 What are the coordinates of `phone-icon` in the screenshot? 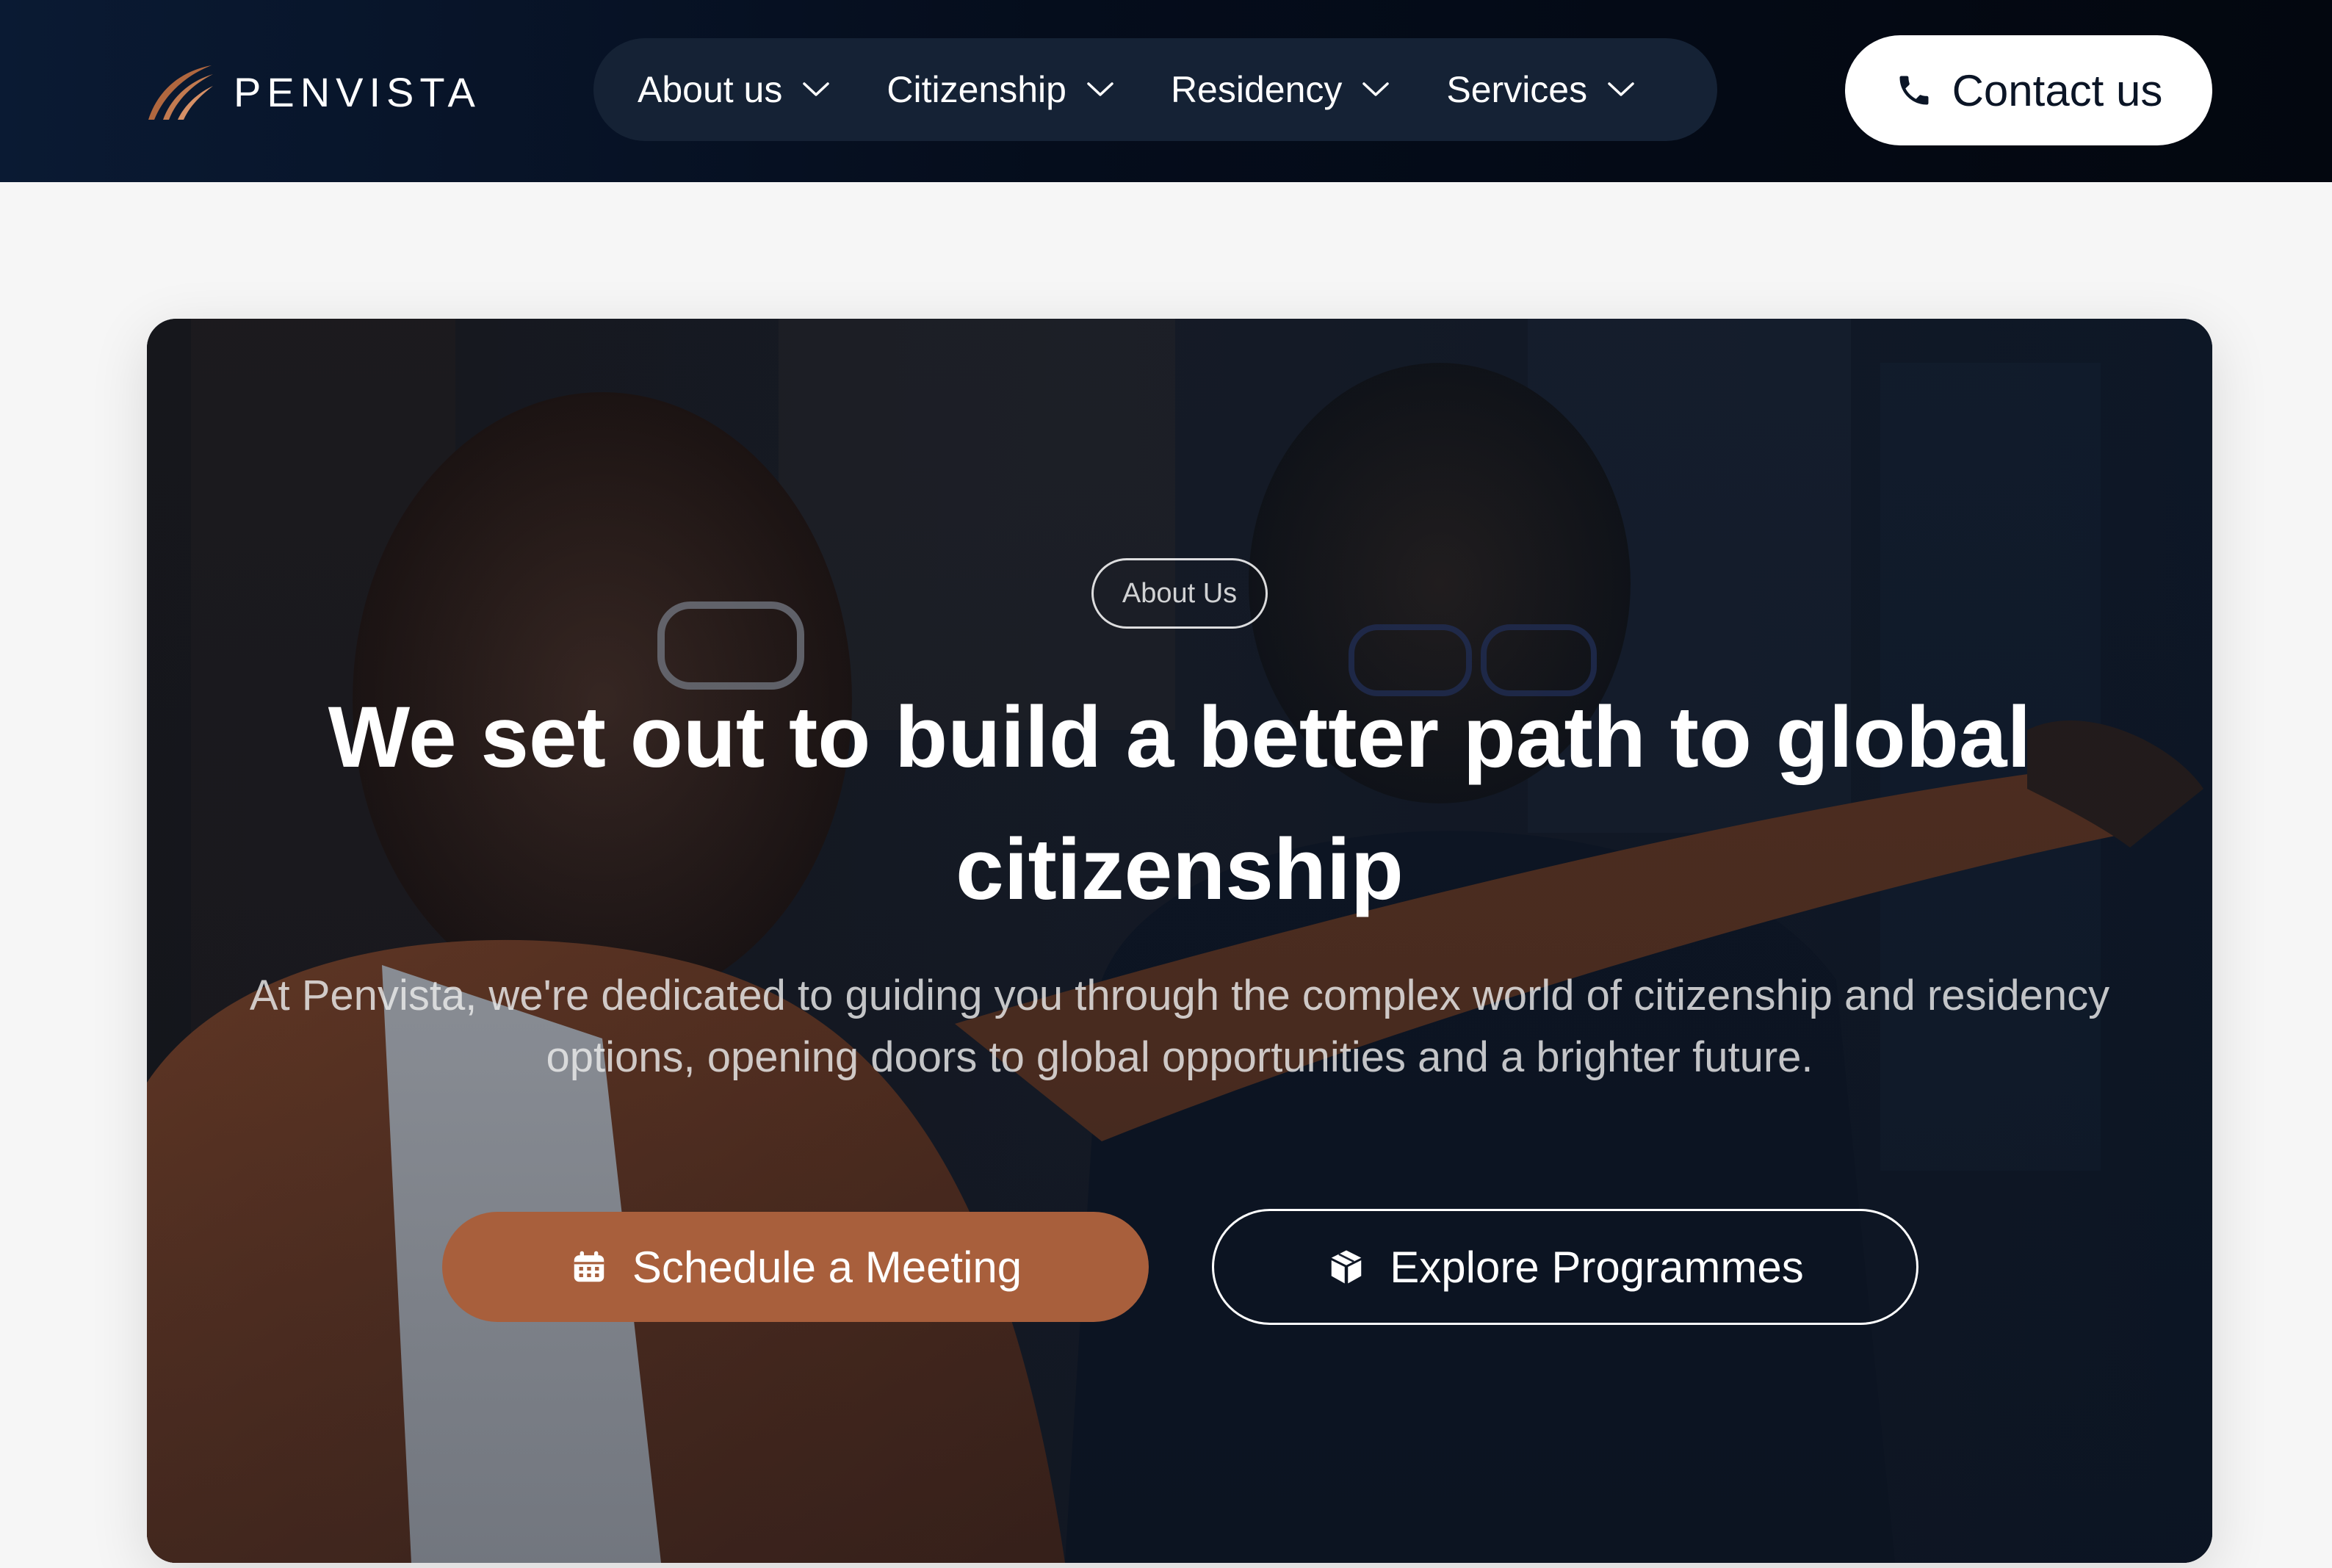 It's located at (1914, 90).